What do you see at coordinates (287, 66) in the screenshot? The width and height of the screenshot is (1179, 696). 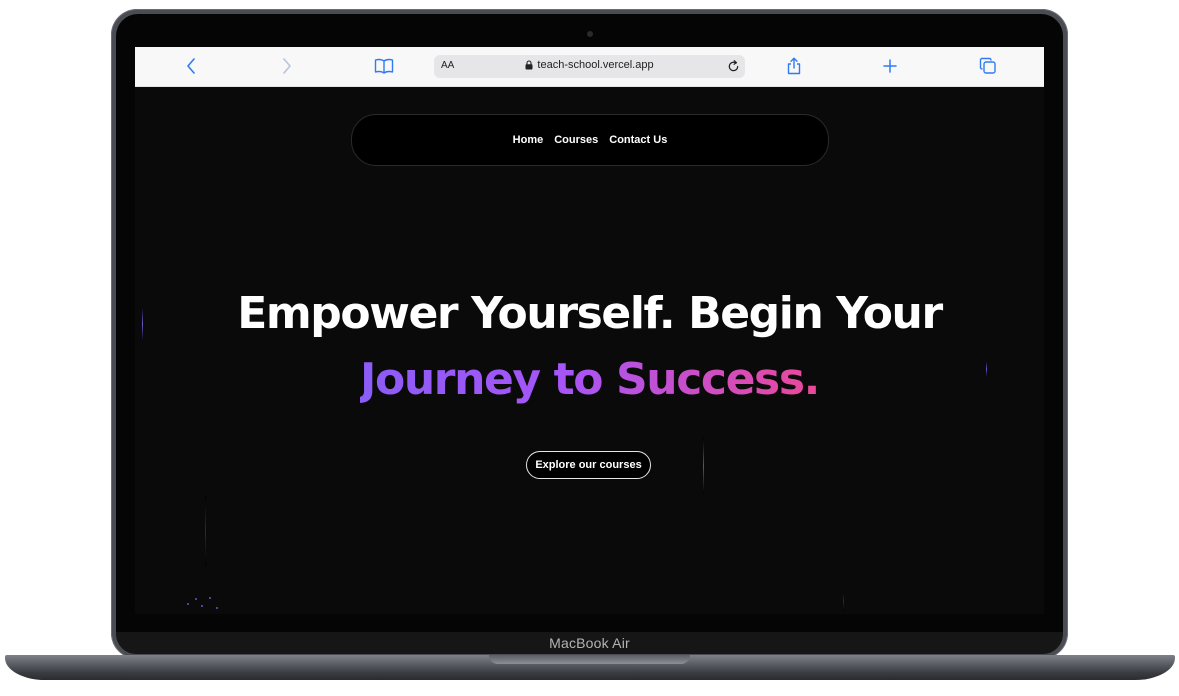 I see `chevron-right-icon` at bounding box center [287, 66].